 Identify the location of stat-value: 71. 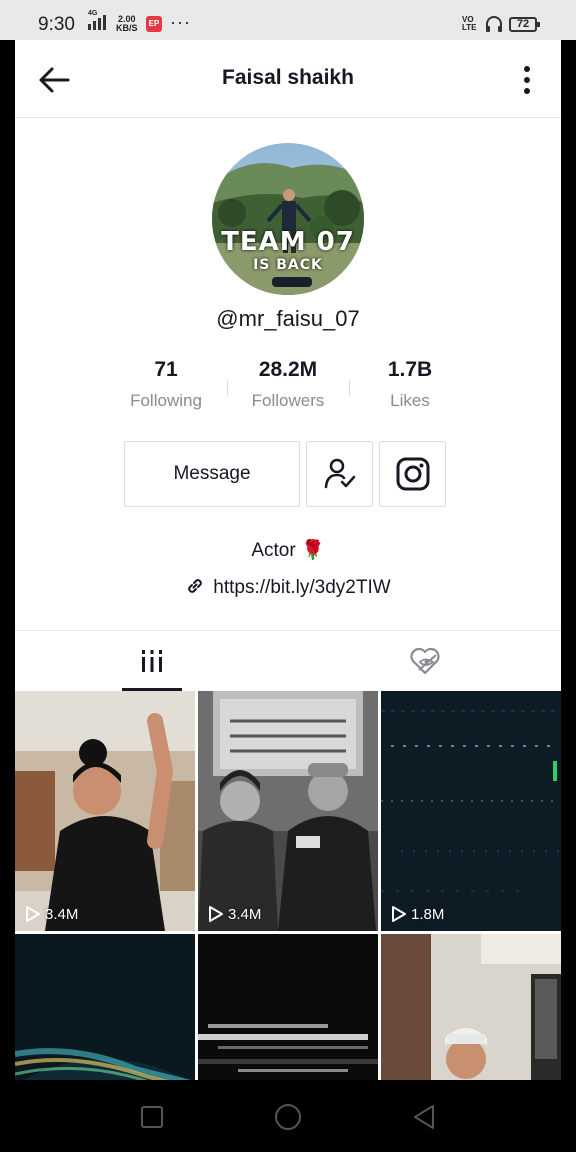
(166, 369).